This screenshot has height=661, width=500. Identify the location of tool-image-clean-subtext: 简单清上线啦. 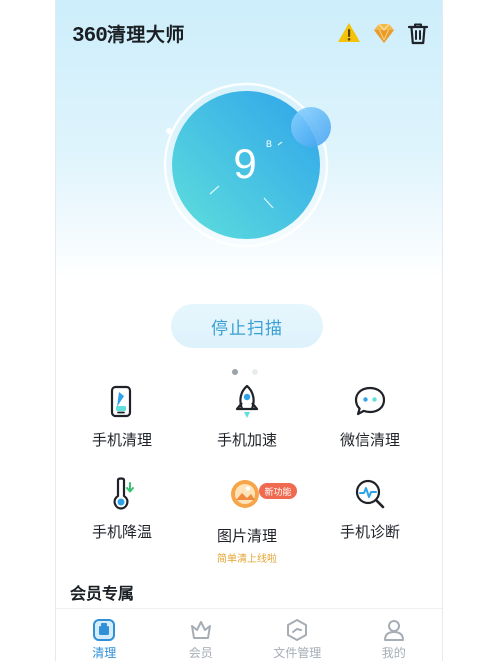
(247, 559).